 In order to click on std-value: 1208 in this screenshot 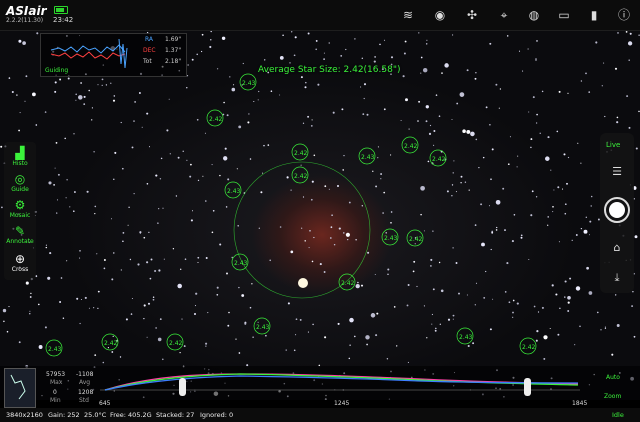, I will do `click(86, 392)`.